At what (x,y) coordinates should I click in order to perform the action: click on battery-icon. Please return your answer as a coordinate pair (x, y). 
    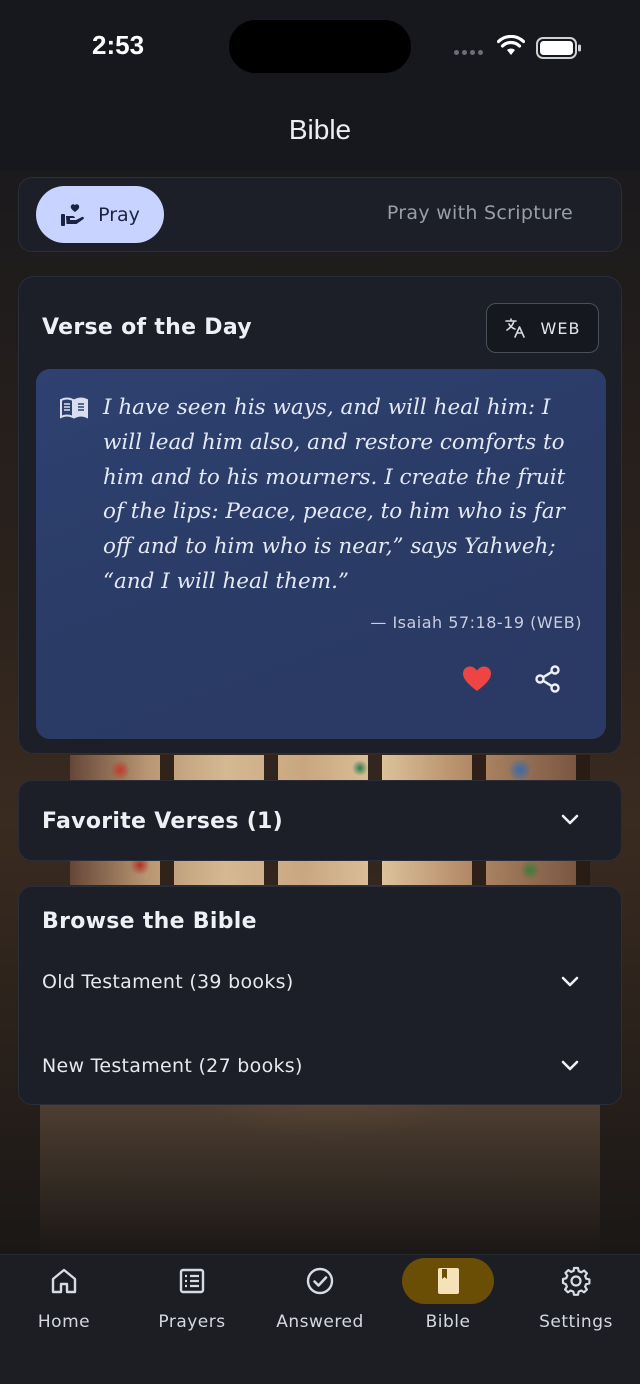
    Looking at the image, I should click on (558, 48).